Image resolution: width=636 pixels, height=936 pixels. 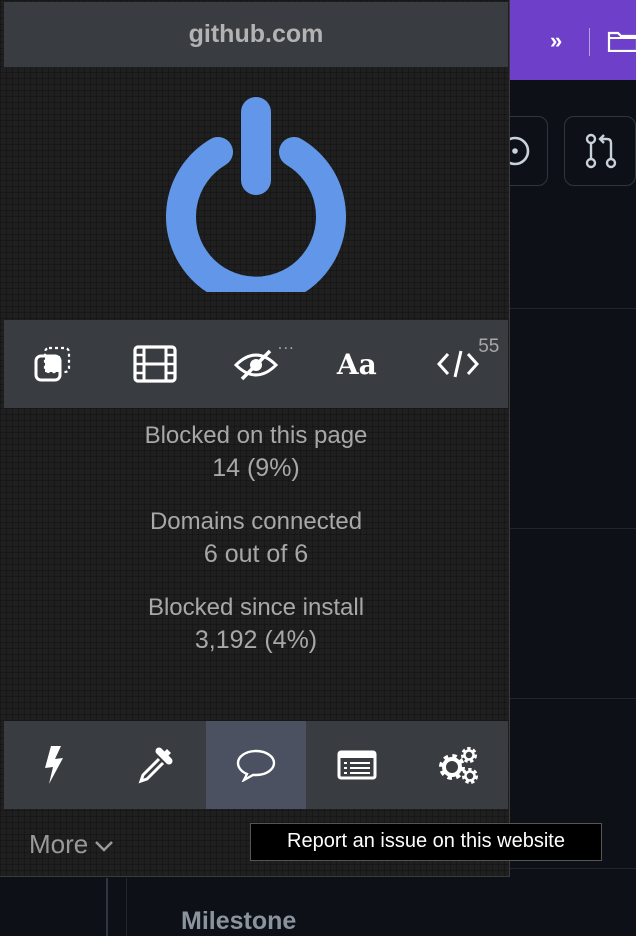 I want to click on lightning-button, so click(x=54, y=765).